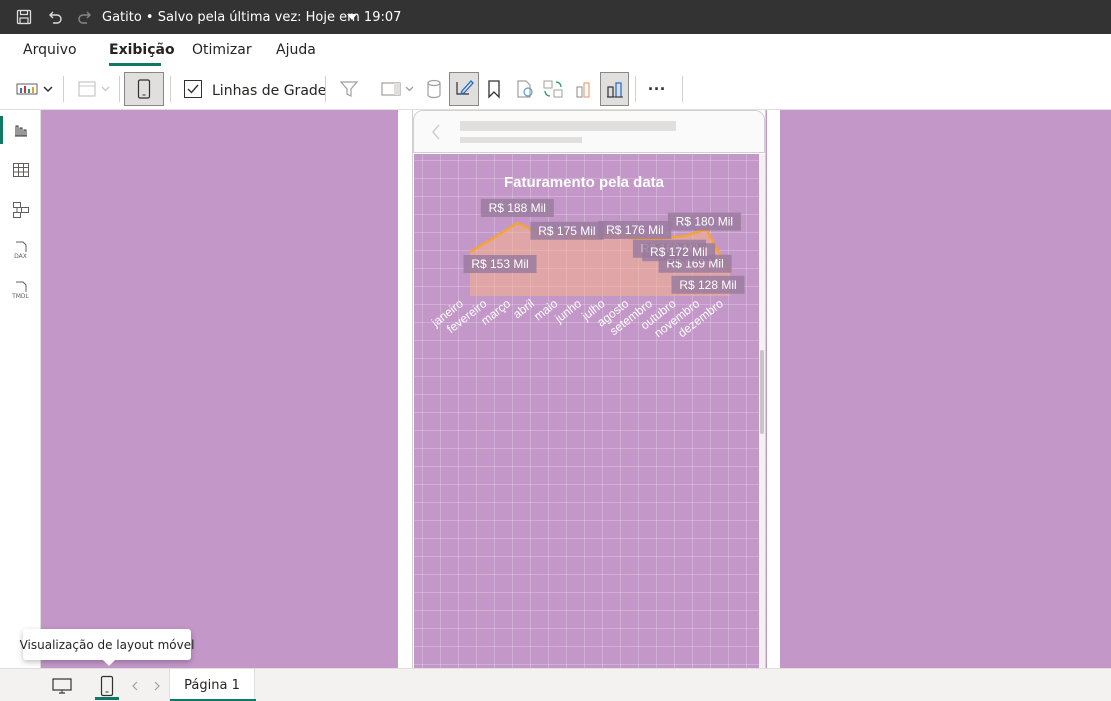  I want to click on desktop-layout-button, so click(62, 686).